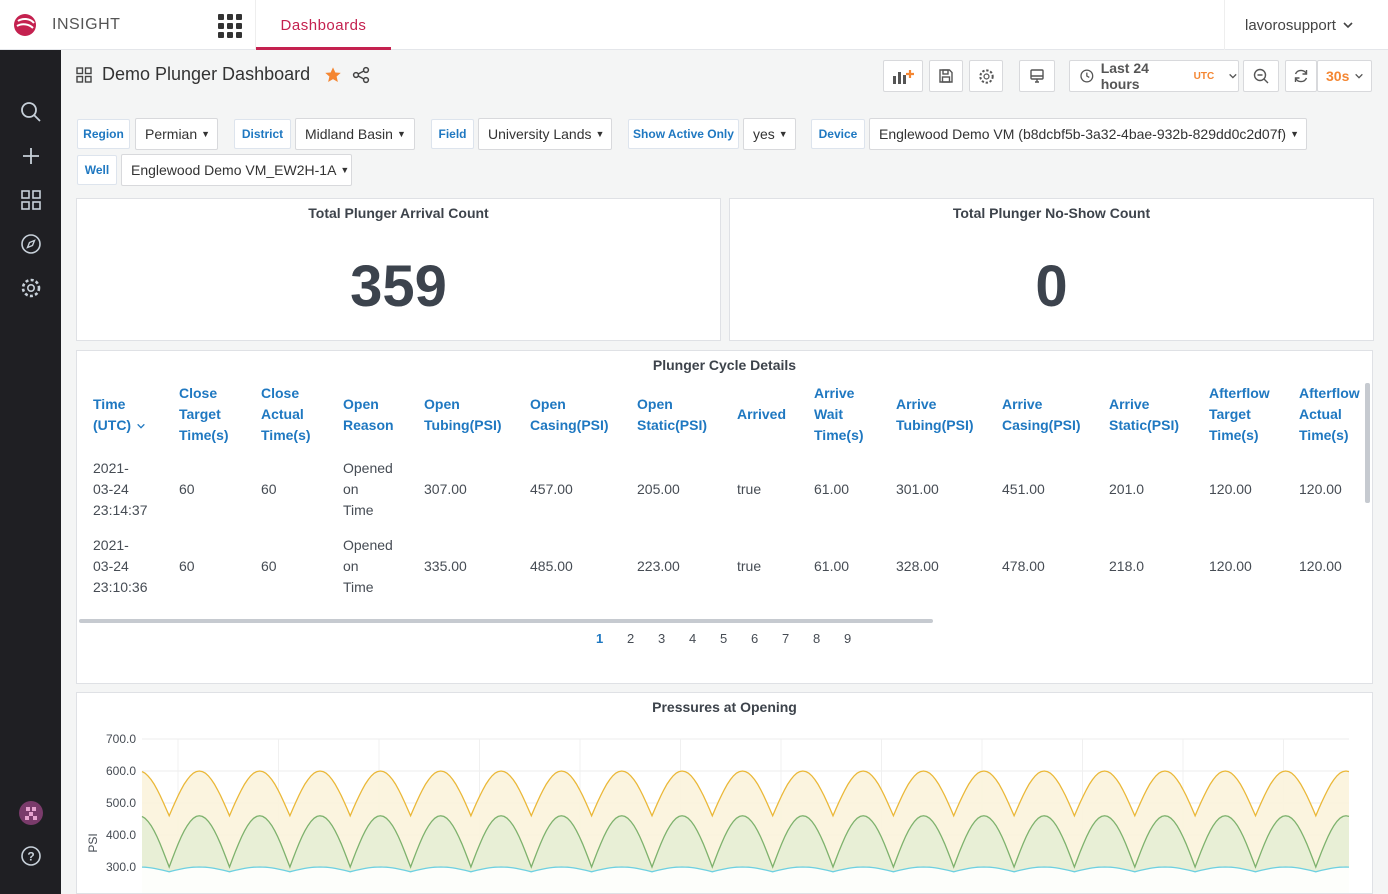 The image size is (1388, 894). I want to click on column-header: Open Tubing(PSI), so click(463, 415).